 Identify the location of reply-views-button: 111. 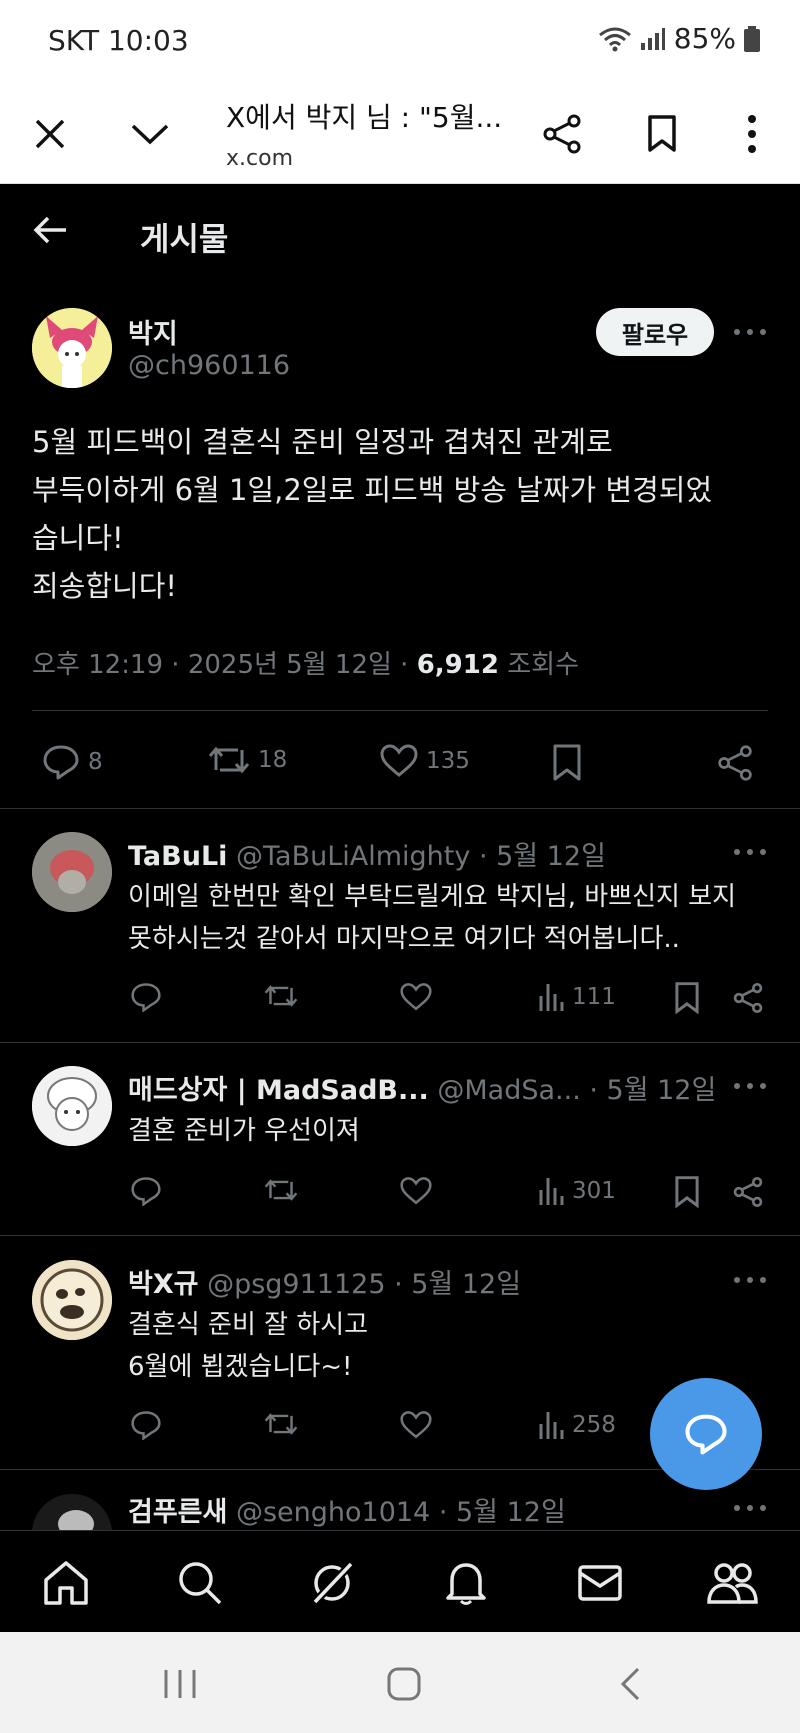
(577, 997).